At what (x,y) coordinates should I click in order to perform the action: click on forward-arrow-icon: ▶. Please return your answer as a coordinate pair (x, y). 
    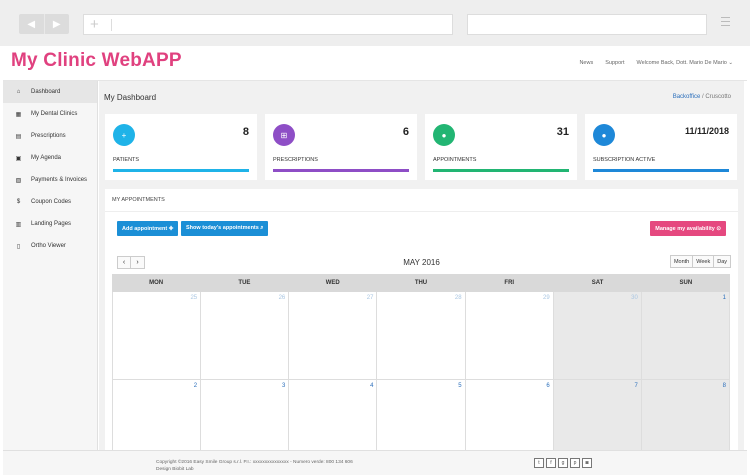
    Looking at the image, I should click on (57, 24).